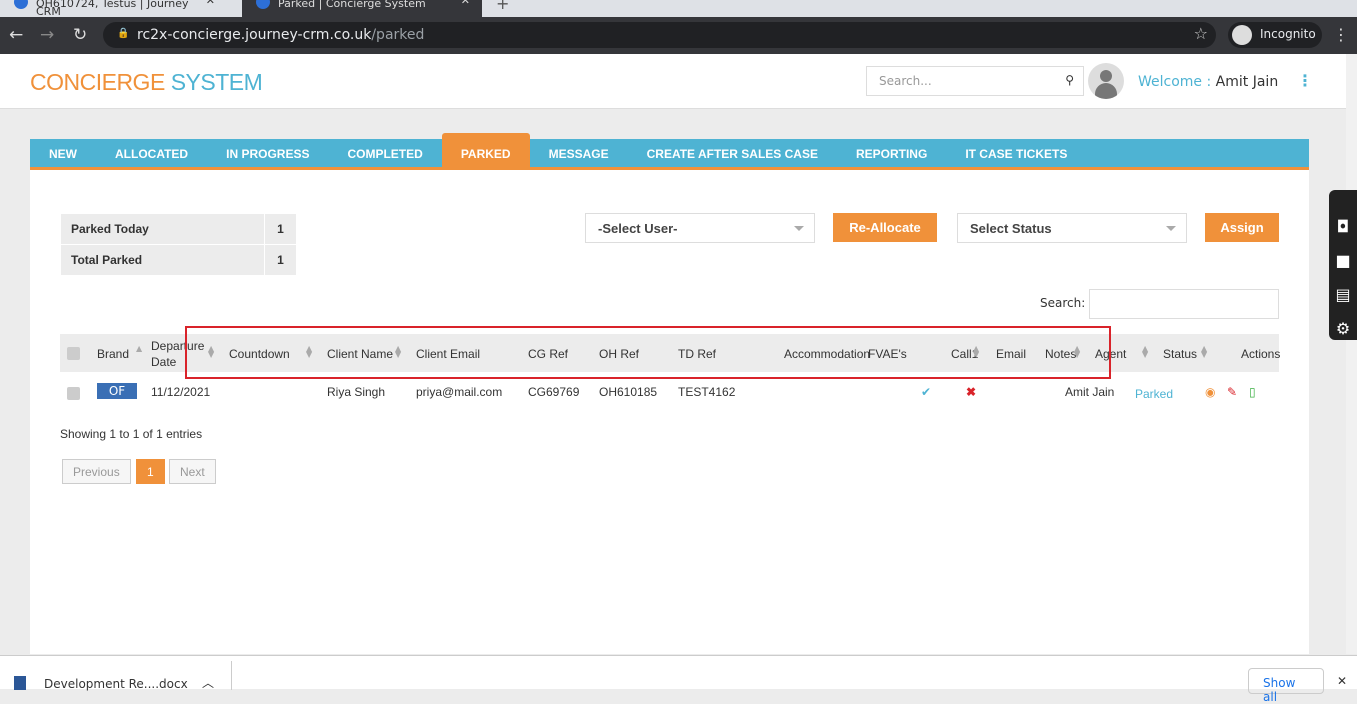 This screenshot has height=704, width=1357. I want to click on logo: CONCIERGE SYSTEM, so click(146, 82).